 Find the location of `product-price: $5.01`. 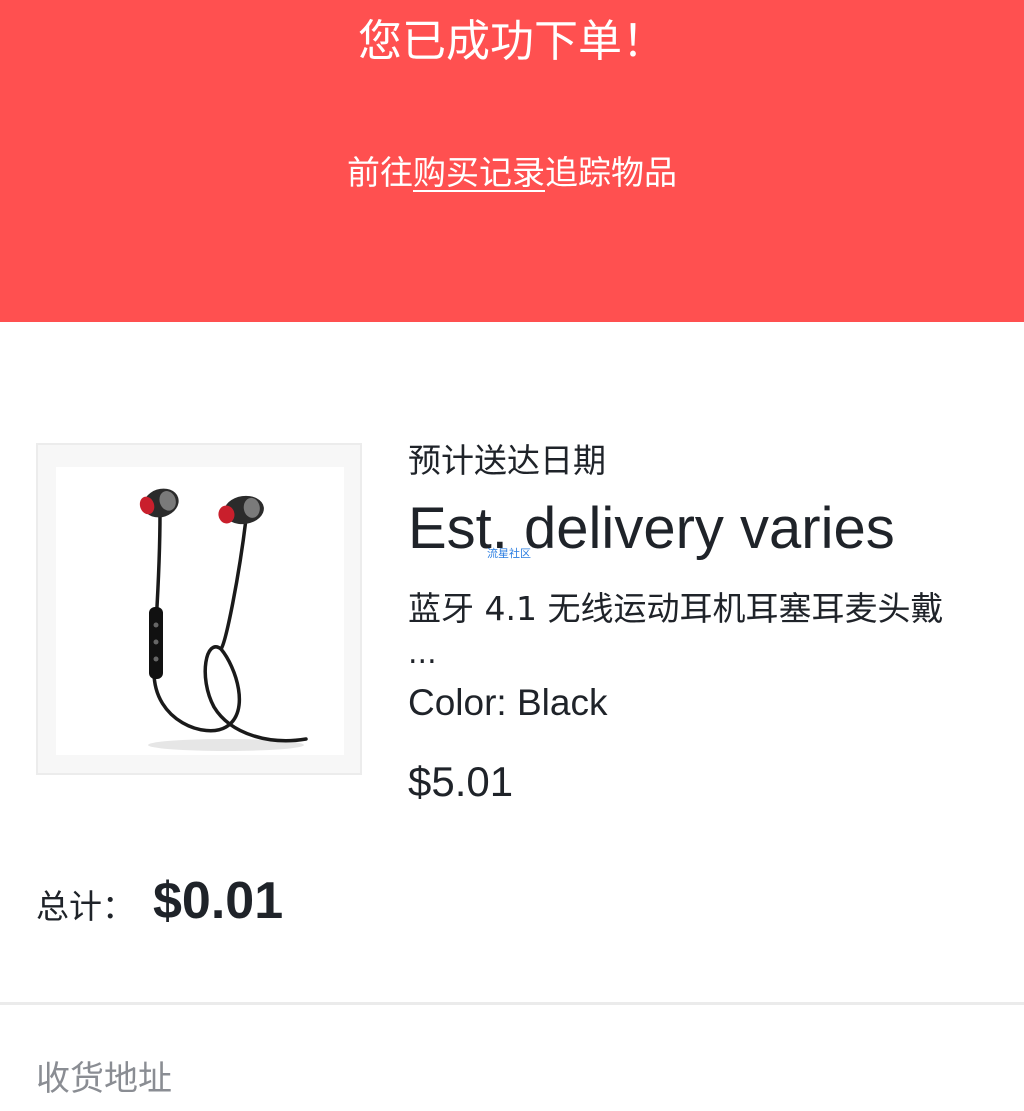

product-price: $5.01 is located at coordinates (461, 781).